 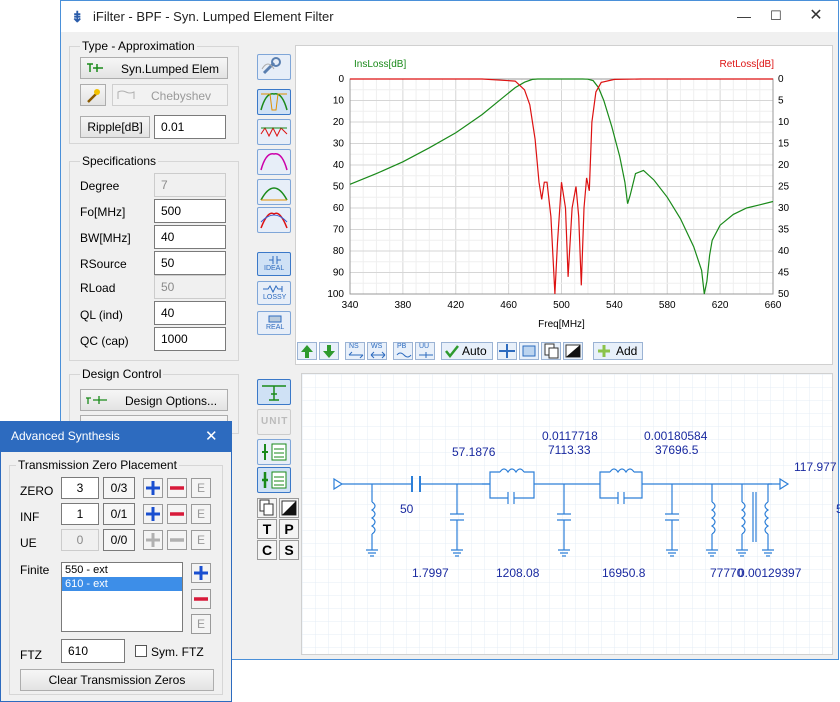 I want to click on move-up-button, so click(x=307, y=351).